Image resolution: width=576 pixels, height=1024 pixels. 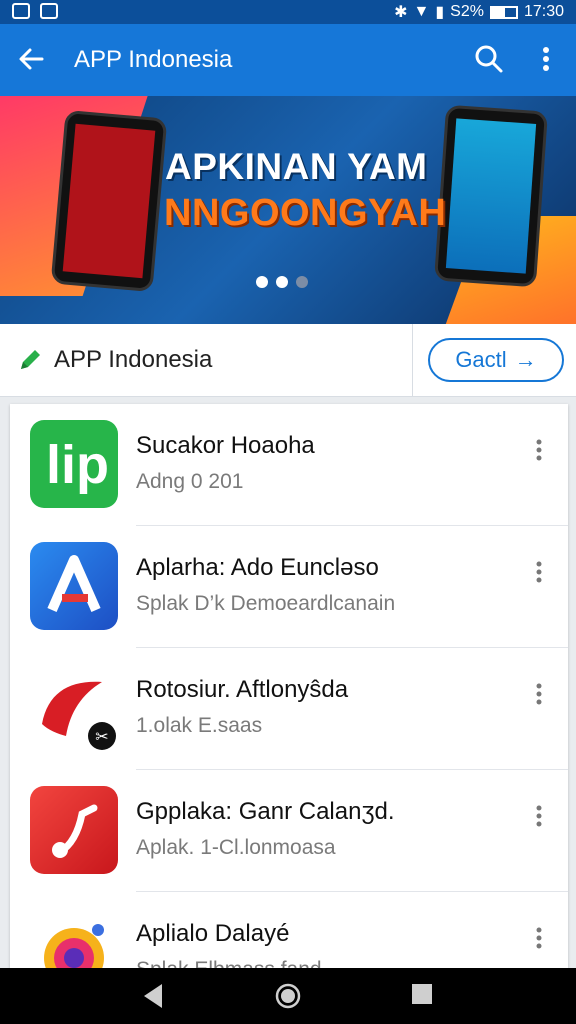 I want to click on app-title: Rotosiur. Aftlonyŝda, so click(x=242, y=689).